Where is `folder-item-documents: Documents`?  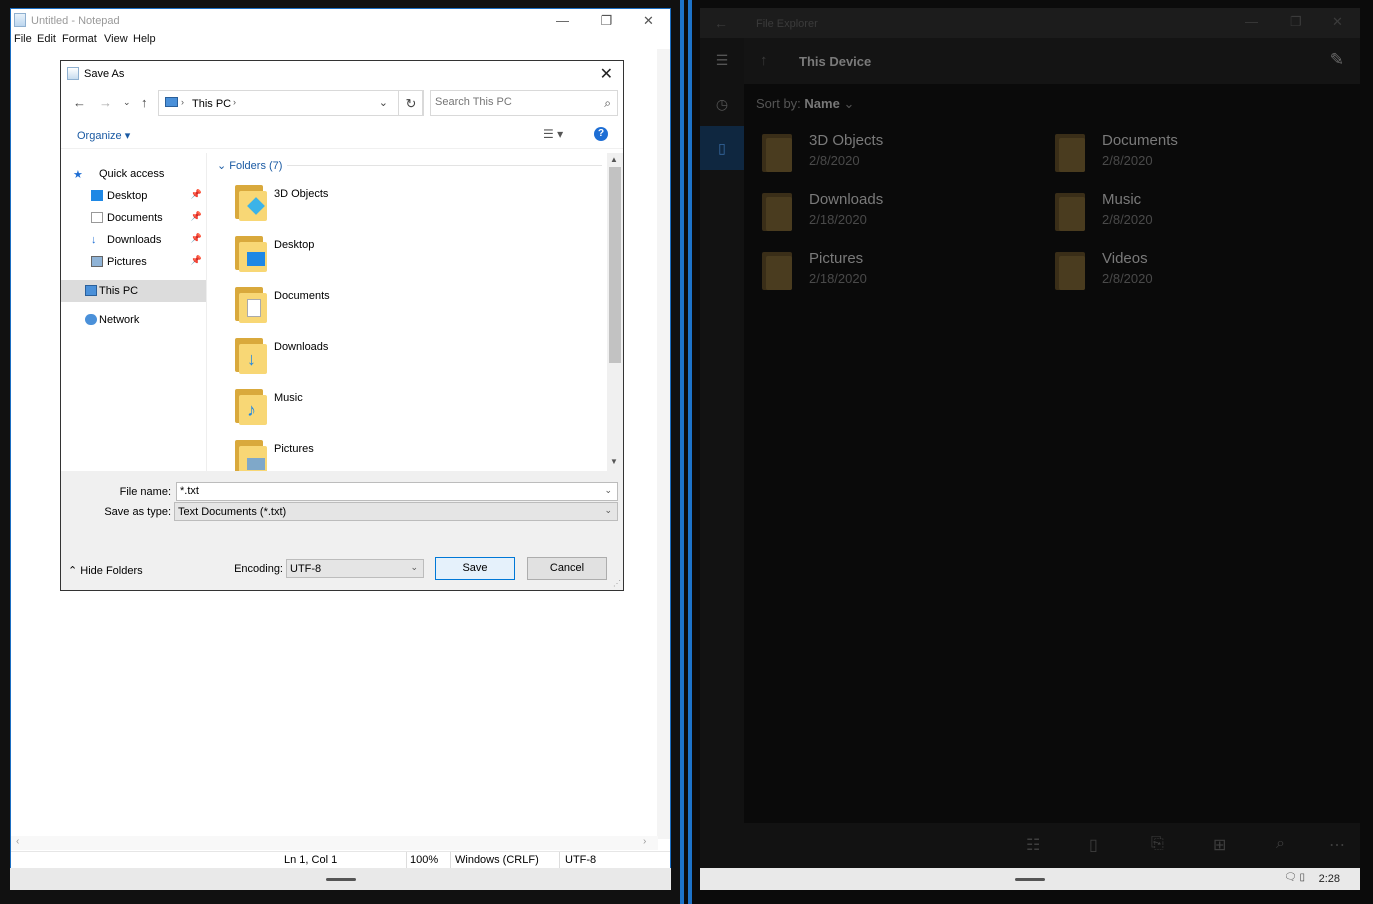 folder-item-documents: Documents is located at coordinates (383, 310).